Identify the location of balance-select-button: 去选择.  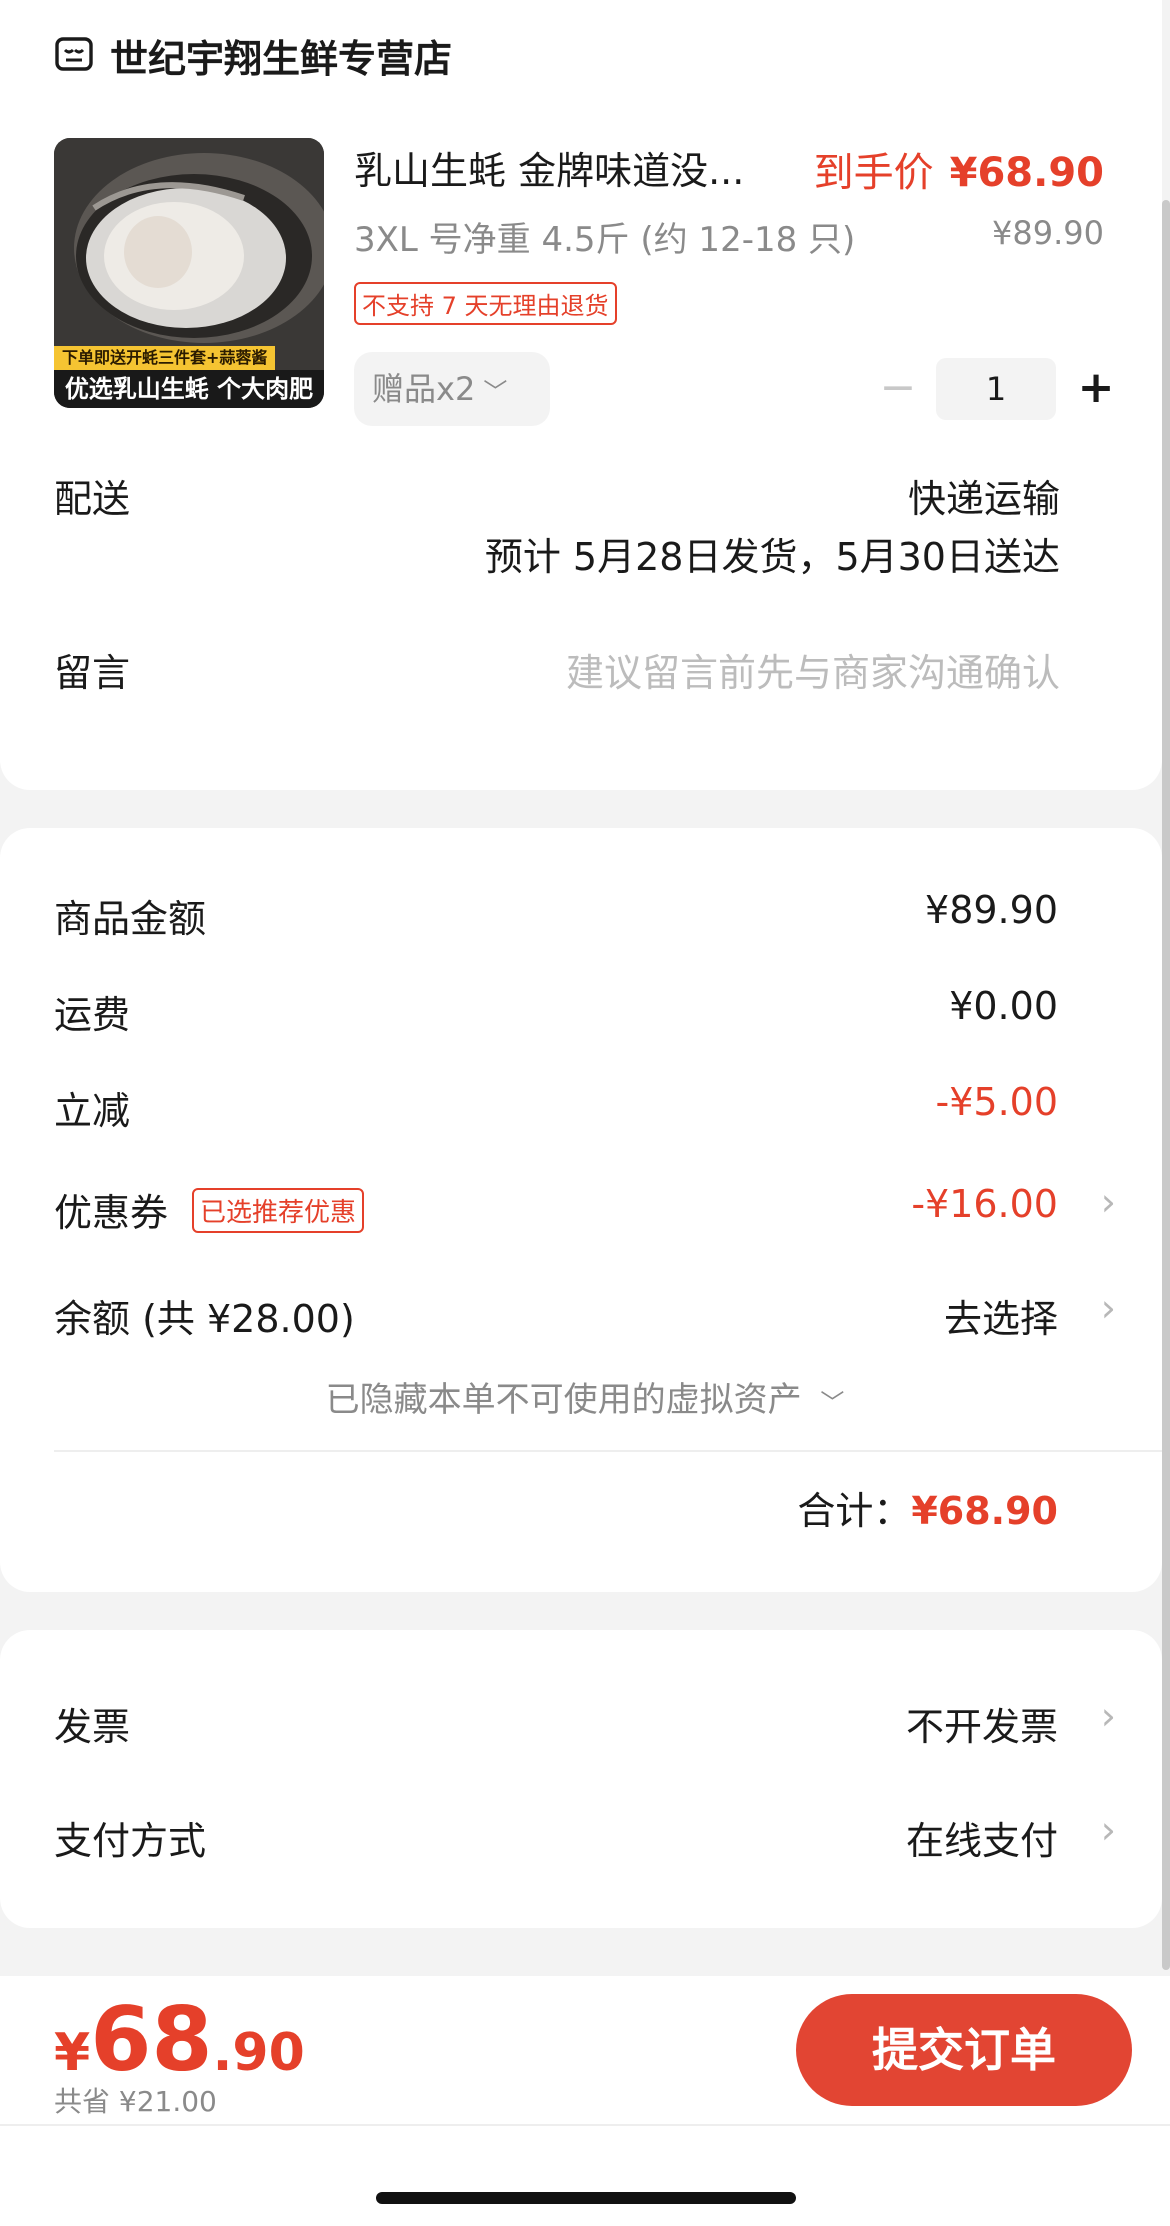
(1001, 1315).